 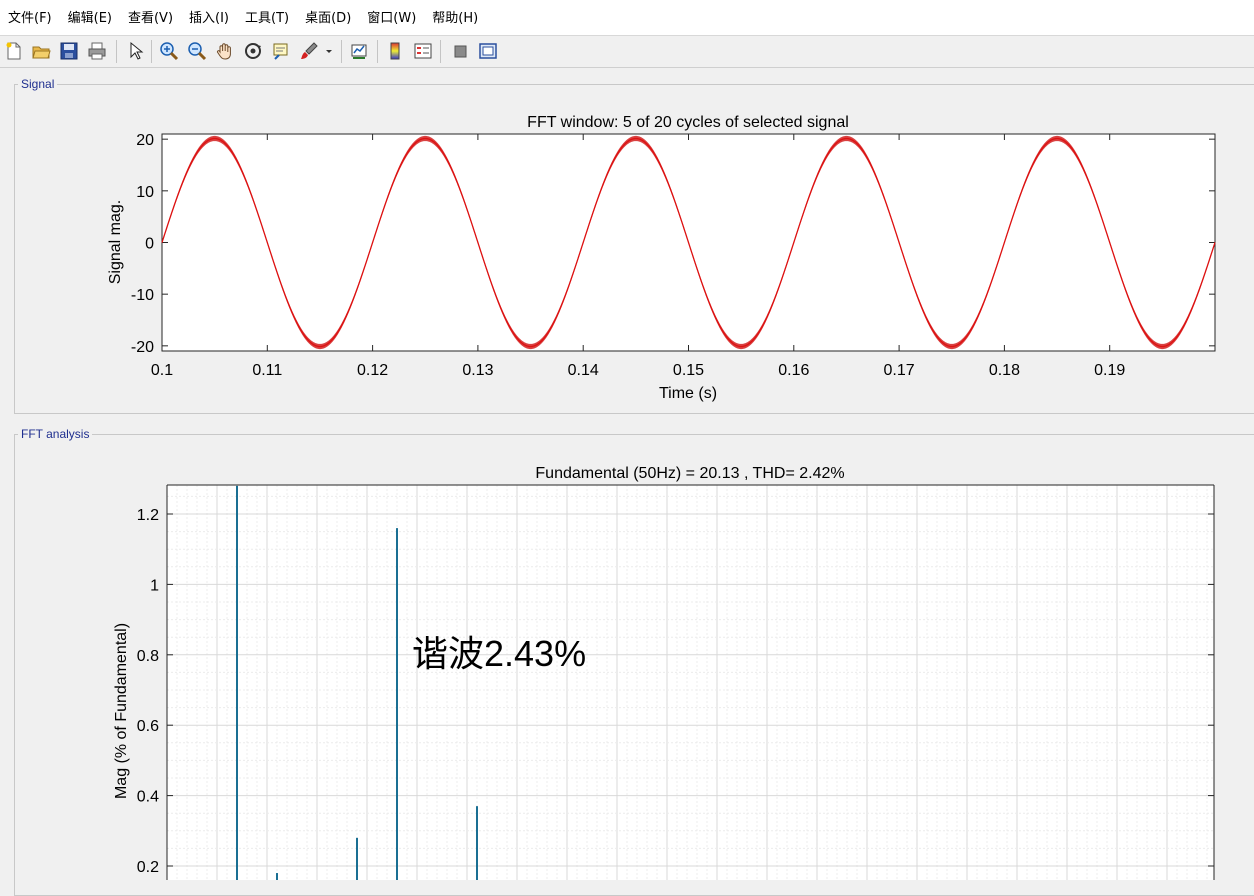 I want to click on fft-y-tick-label: 0.4, so click(x=148, y=797).